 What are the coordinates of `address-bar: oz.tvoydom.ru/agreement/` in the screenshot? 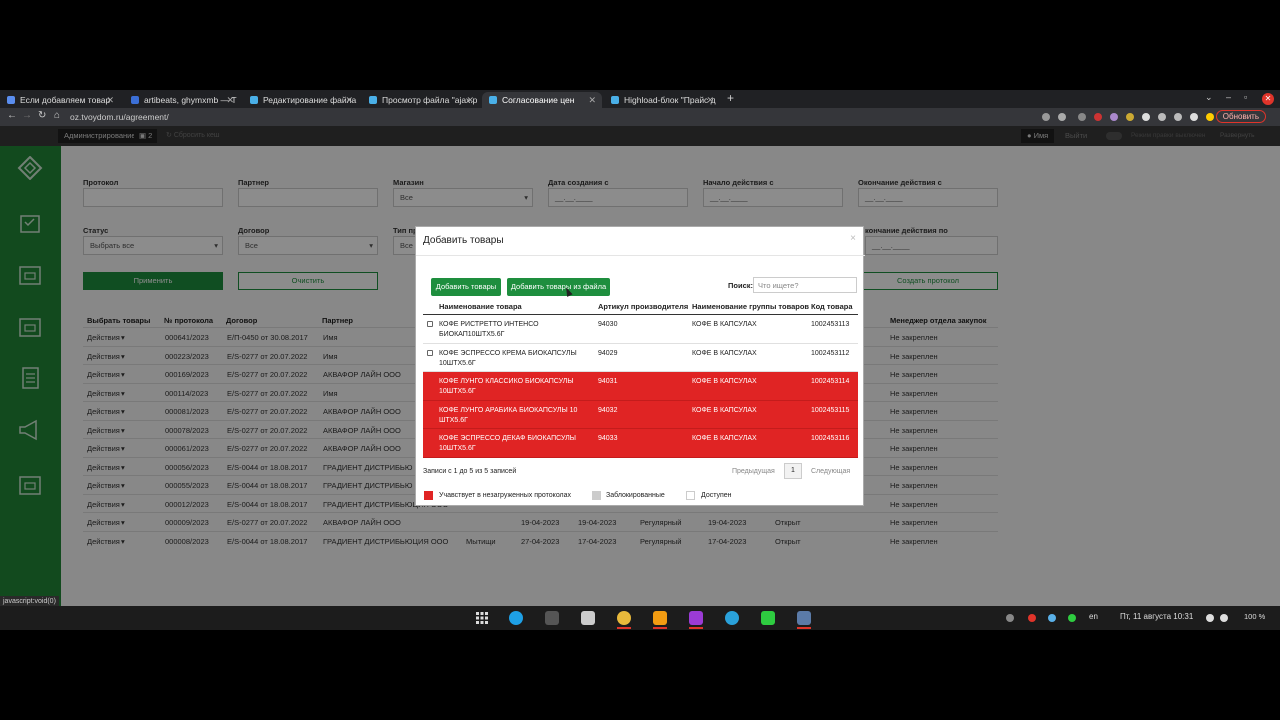 It's located at (119, 117).